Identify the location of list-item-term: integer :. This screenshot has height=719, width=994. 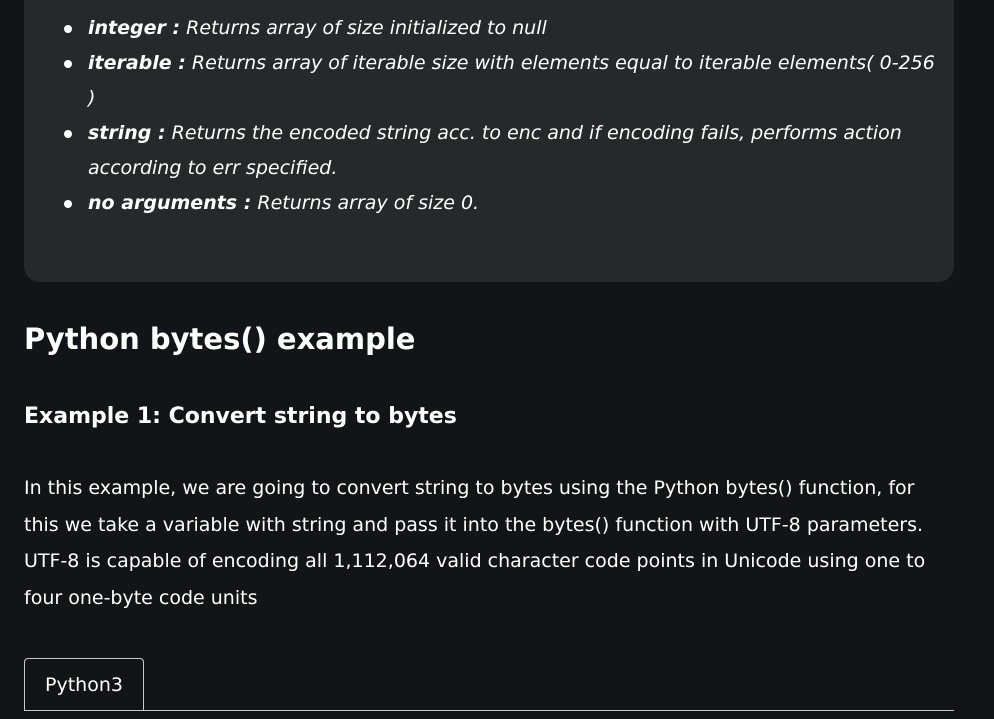
(134, 28).